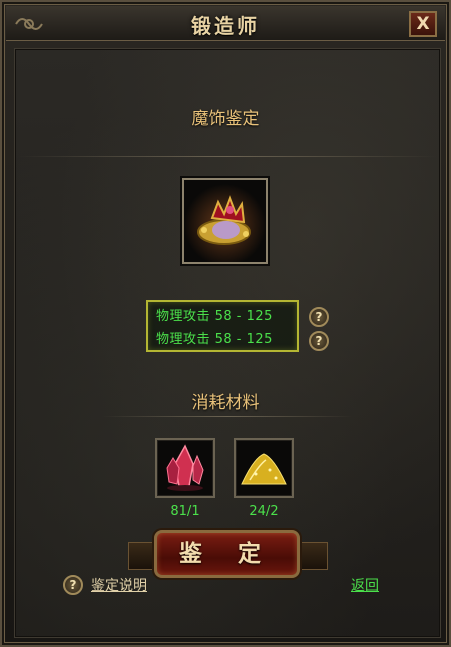 The height and width of the screenshot is (647, 451). I want to click on instructions-link: 鉴定说明, so click(119, 585).